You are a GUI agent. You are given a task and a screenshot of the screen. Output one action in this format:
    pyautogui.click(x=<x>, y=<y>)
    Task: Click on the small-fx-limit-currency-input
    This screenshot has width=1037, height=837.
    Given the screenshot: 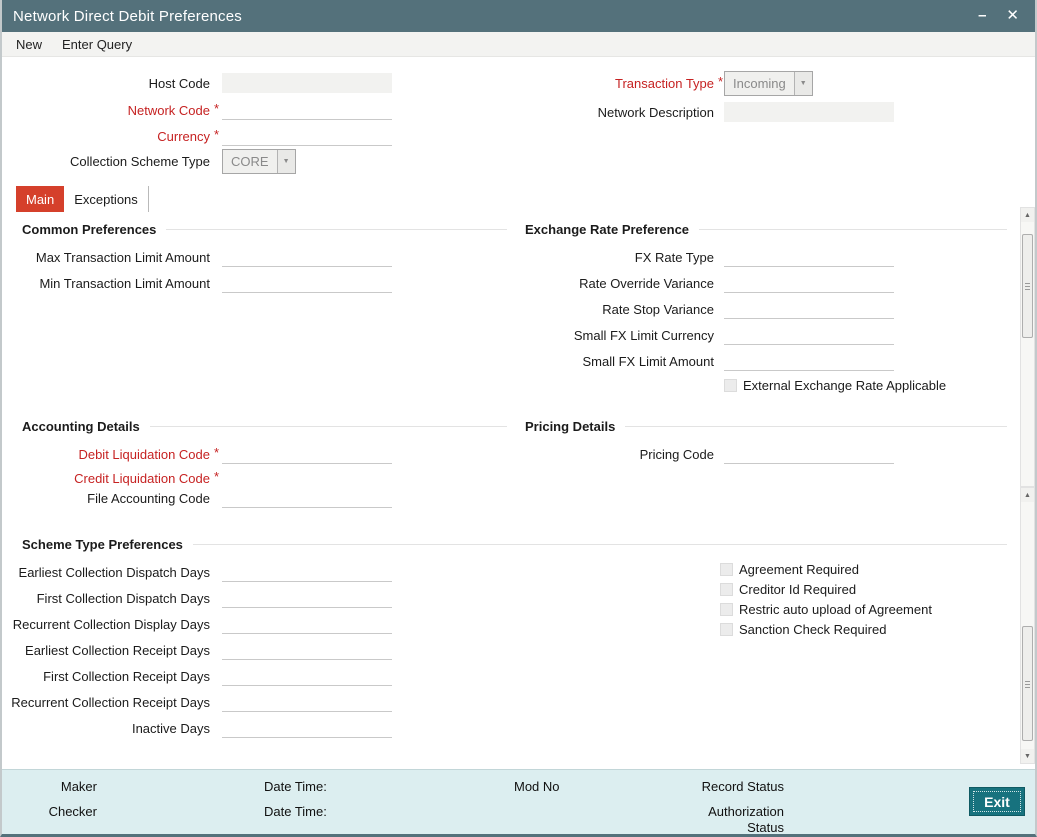 What is the action you would take?
    pyautogui.click(x=809, y=335)
    